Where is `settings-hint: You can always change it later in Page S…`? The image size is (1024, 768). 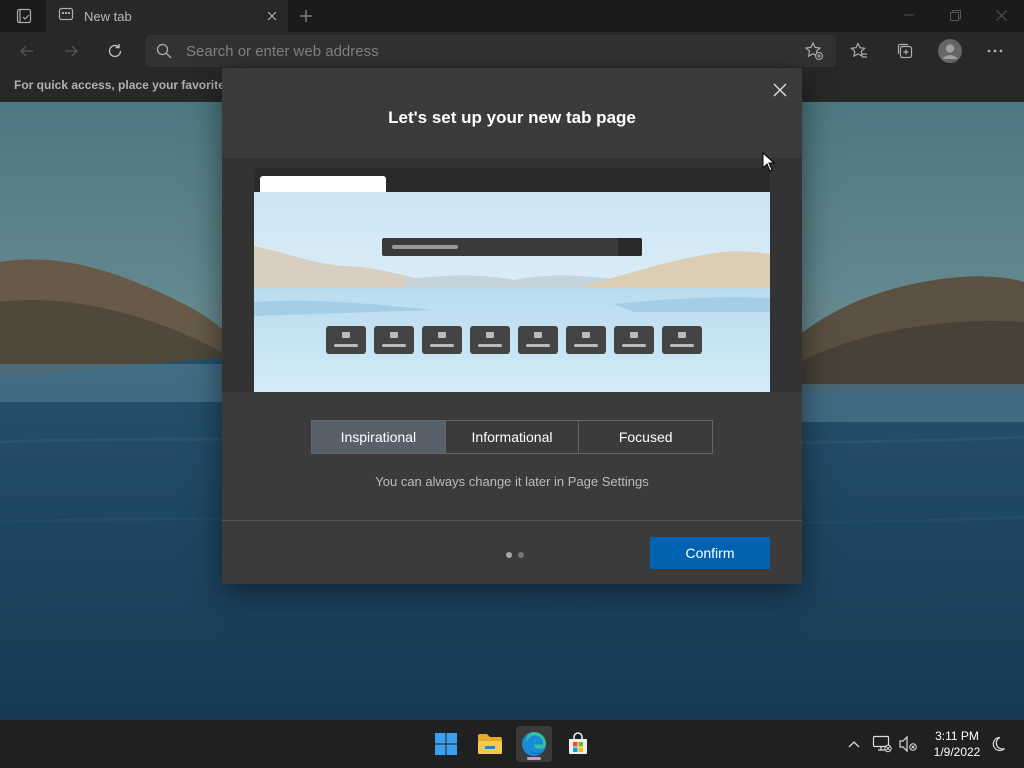 settings-hint: You can always change it later in Page S… is located at coordinates (512, 481).